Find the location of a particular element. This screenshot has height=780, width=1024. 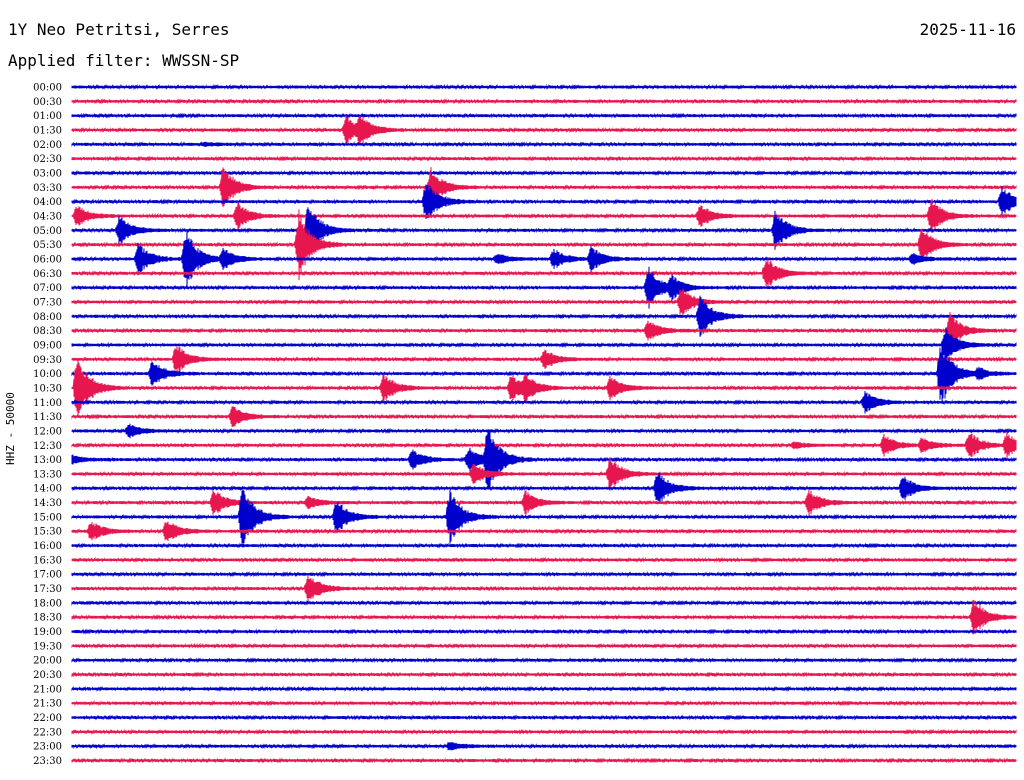

time-tick-label: 18:00 is located at coordinates (47, 603).